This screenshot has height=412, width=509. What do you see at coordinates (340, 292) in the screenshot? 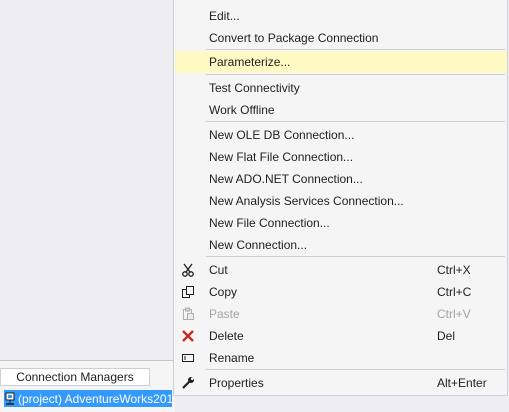
I see `menu-item-copy: Copy Ctrl+C` at bounding box center [340, 292].